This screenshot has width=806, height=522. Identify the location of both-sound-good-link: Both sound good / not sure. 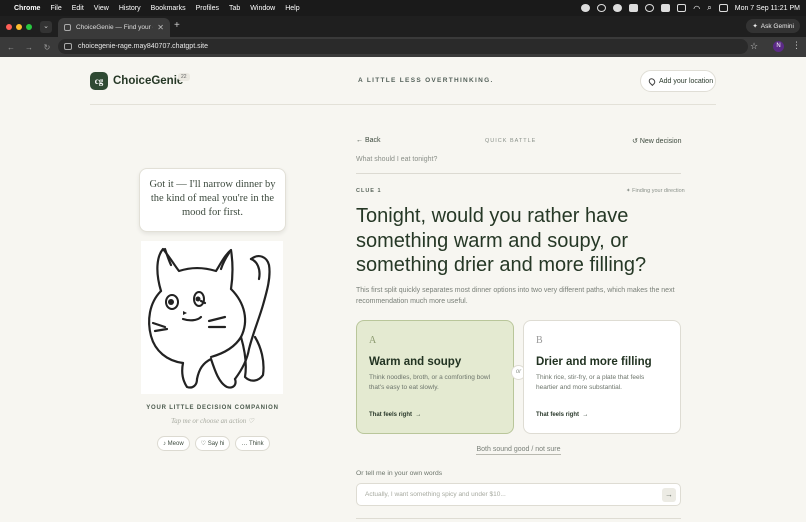
(518, 450).